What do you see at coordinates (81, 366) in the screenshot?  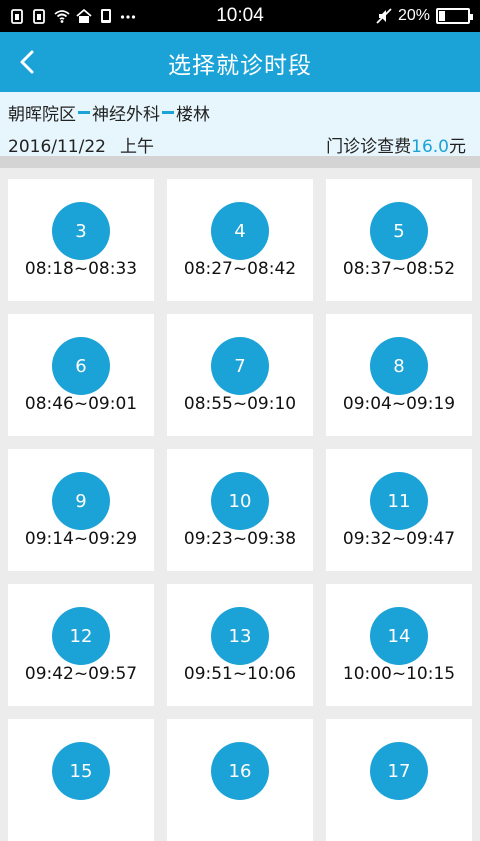 I see `slot-number-badge: 6` at bounding box center [81, 366].